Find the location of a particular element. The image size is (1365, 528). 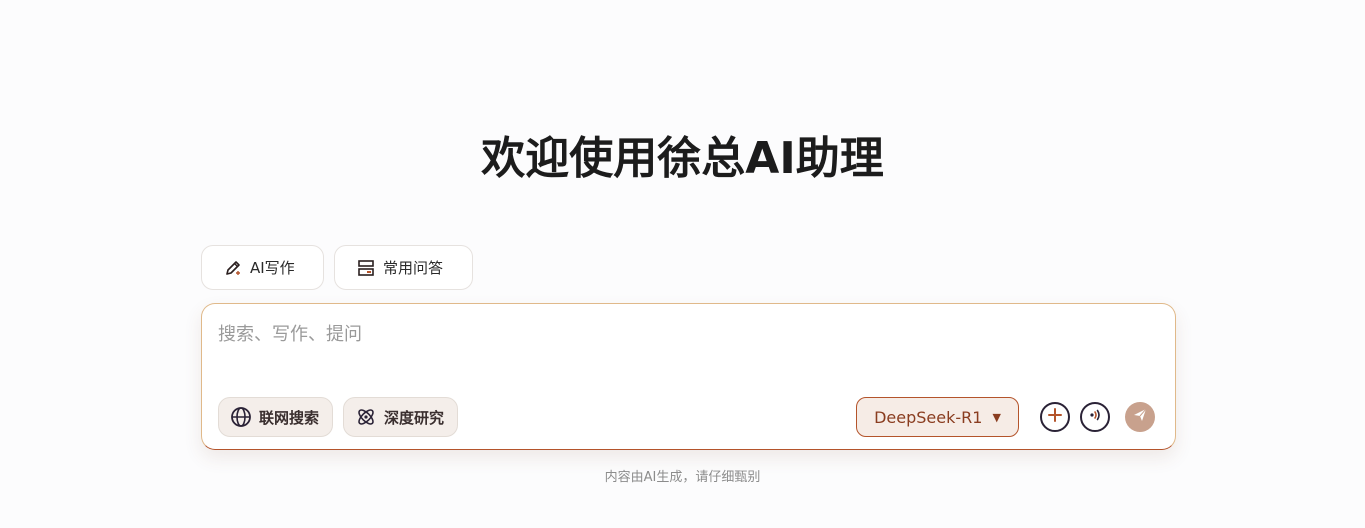

ai-disclaimer: 内容由AI生成，请仔细甄别 is located at coordinates (682, 477).